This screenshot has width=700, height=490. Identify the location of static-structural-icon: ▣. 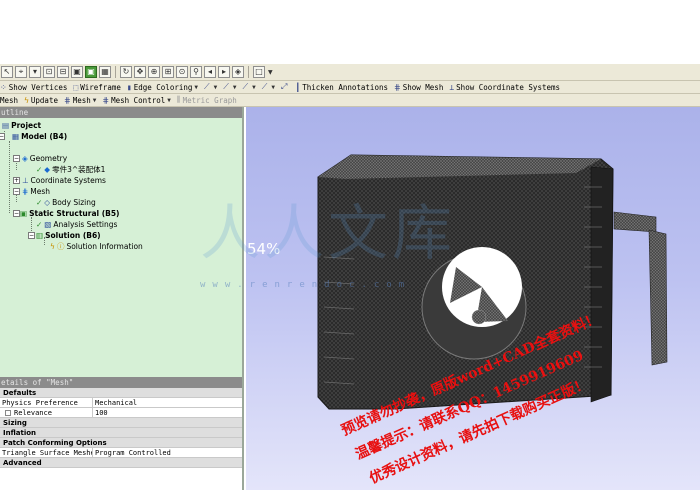
(24, 213).